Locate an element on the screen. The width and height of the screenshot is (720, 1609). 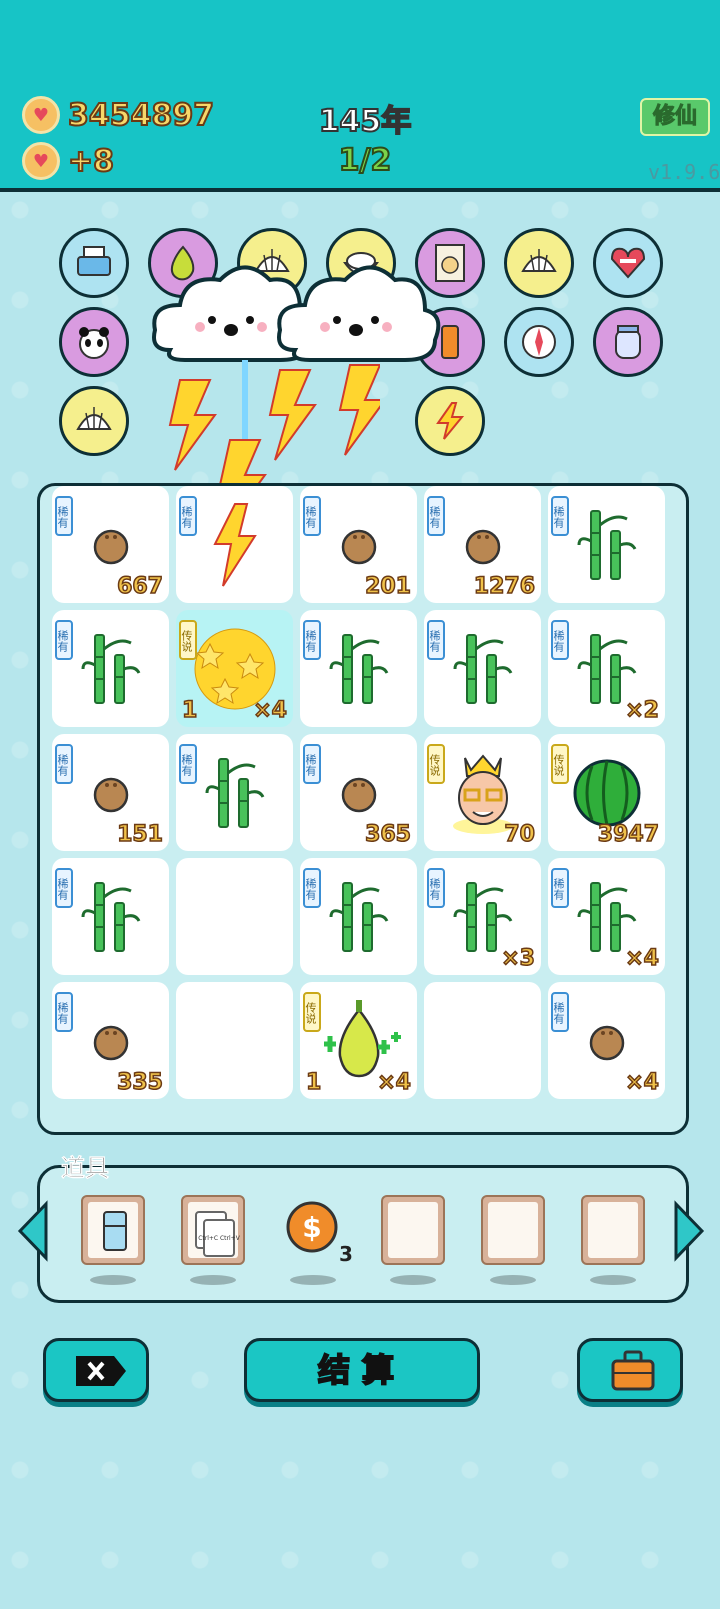
relic-lightning-icon is located at coordinates (450, 421).